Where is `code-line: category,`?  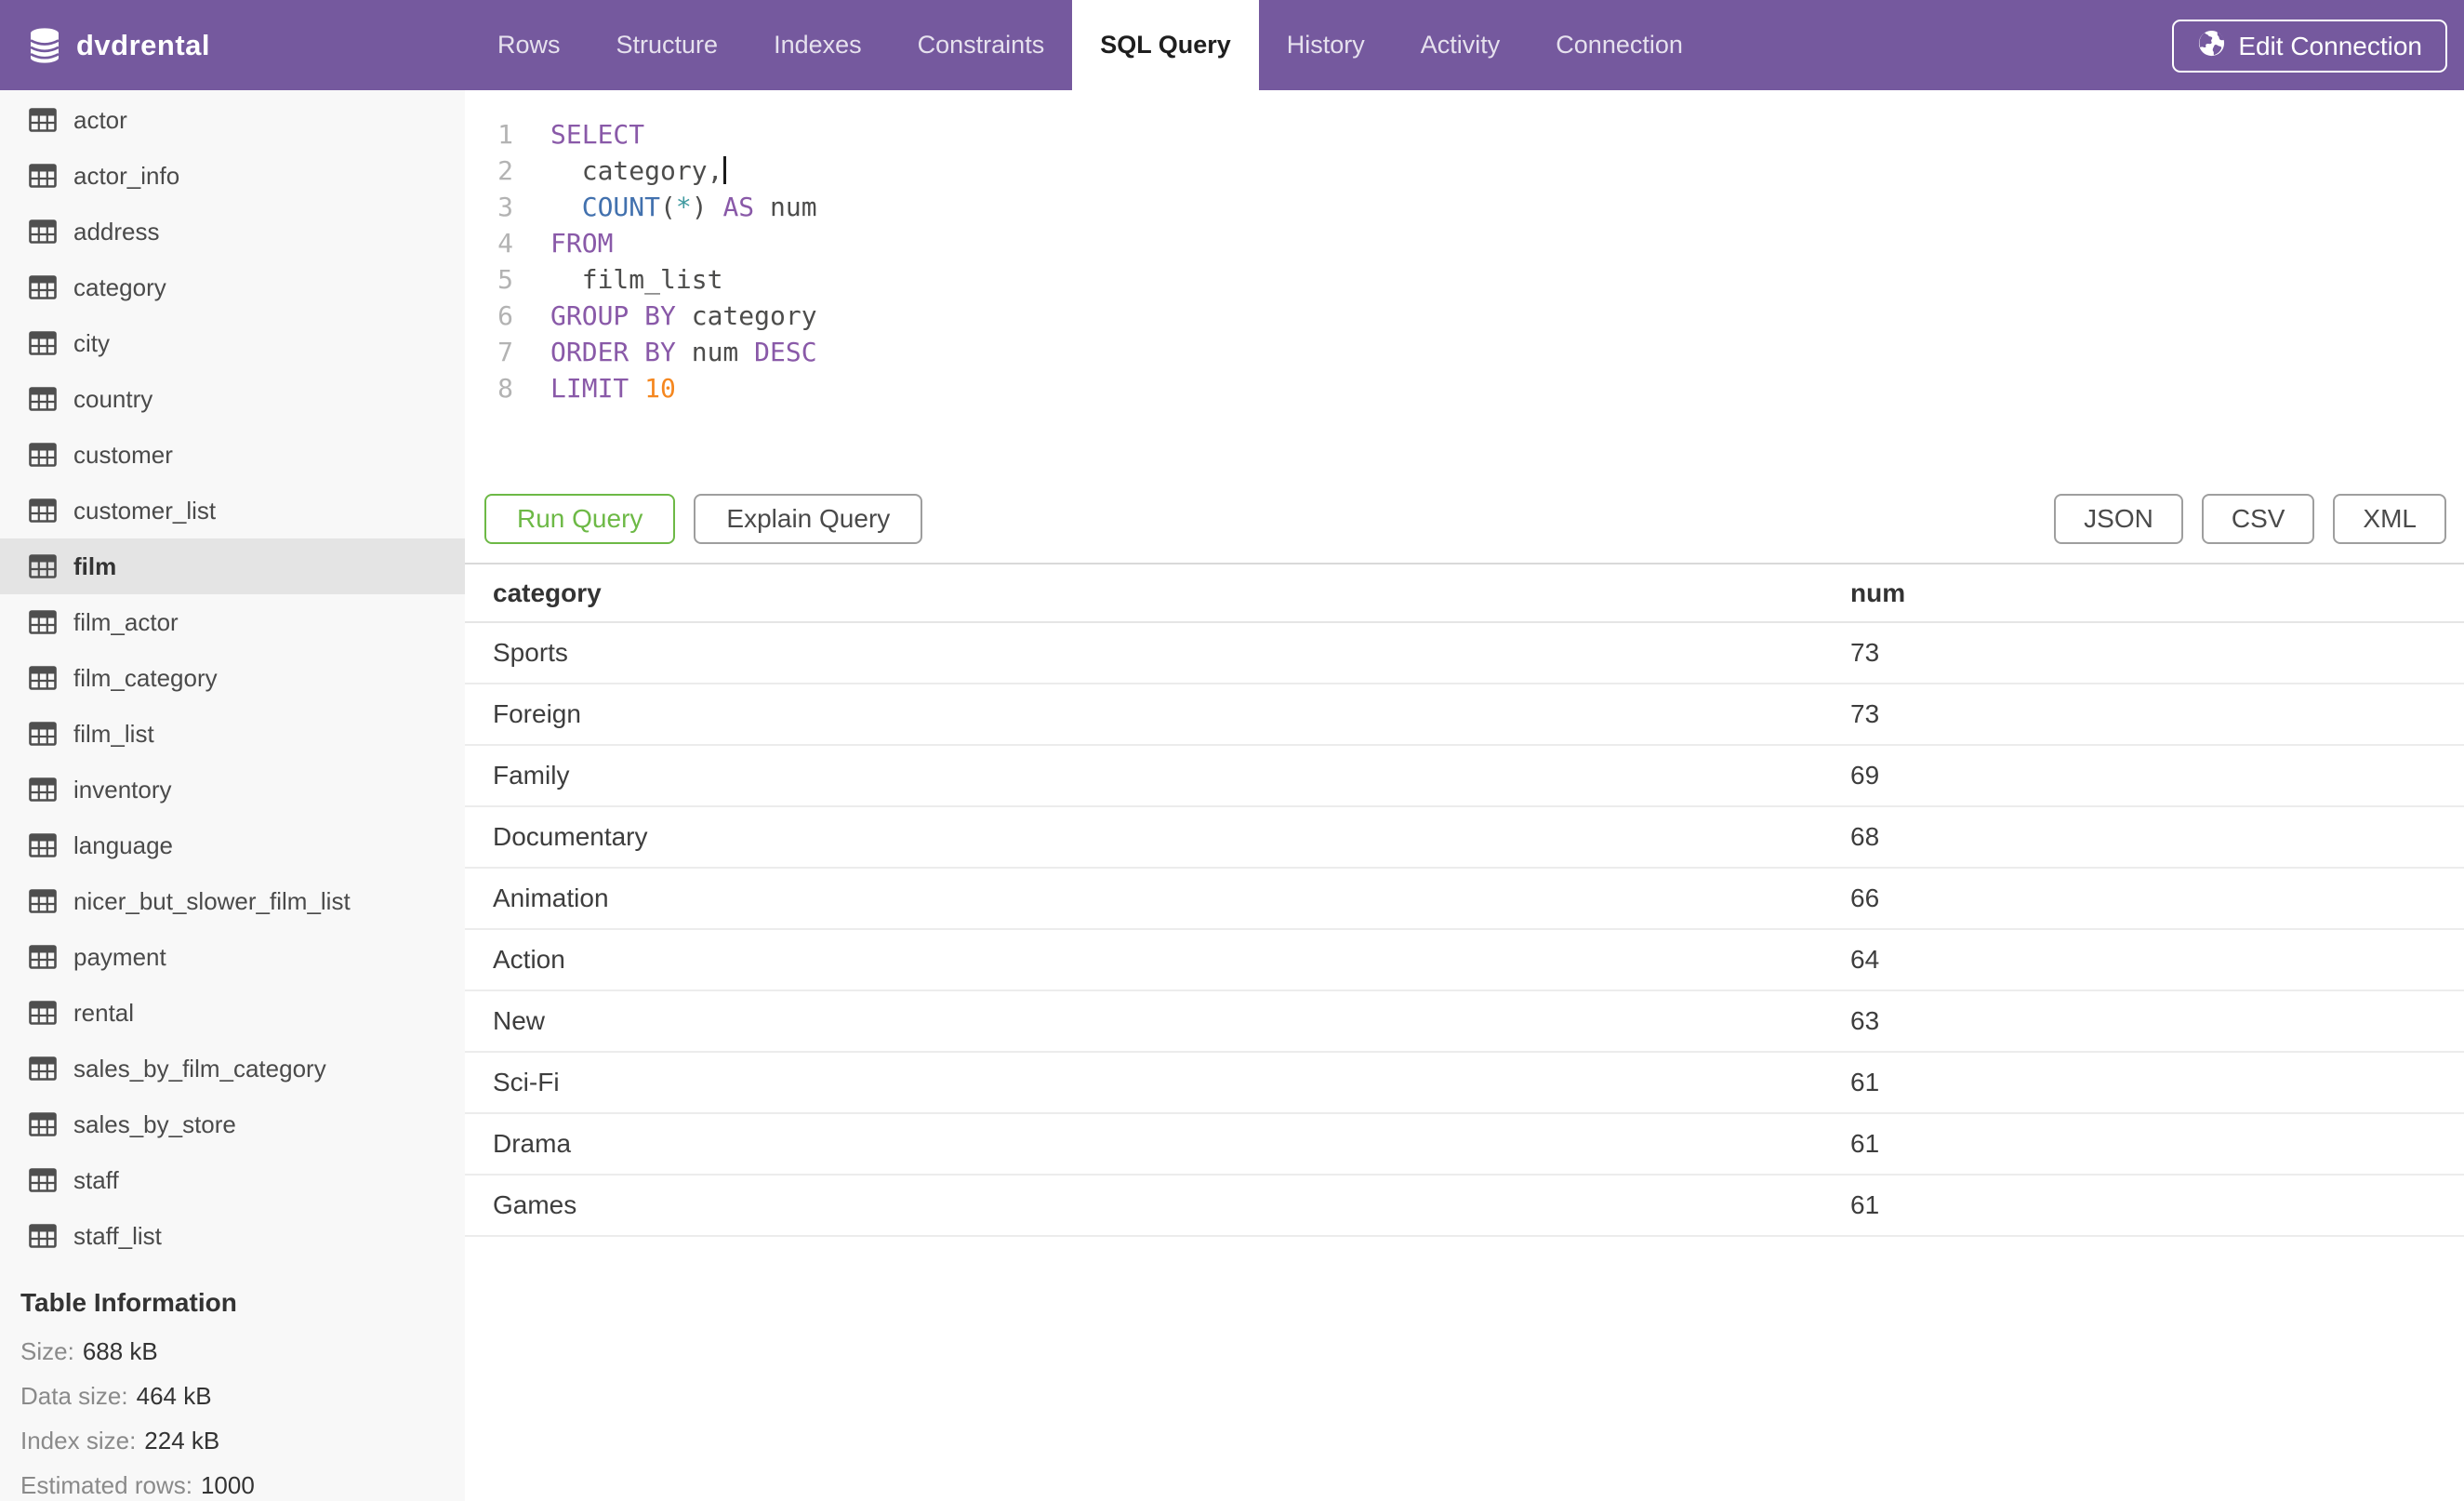
code-line: category, is located at coordinates (683, 171).